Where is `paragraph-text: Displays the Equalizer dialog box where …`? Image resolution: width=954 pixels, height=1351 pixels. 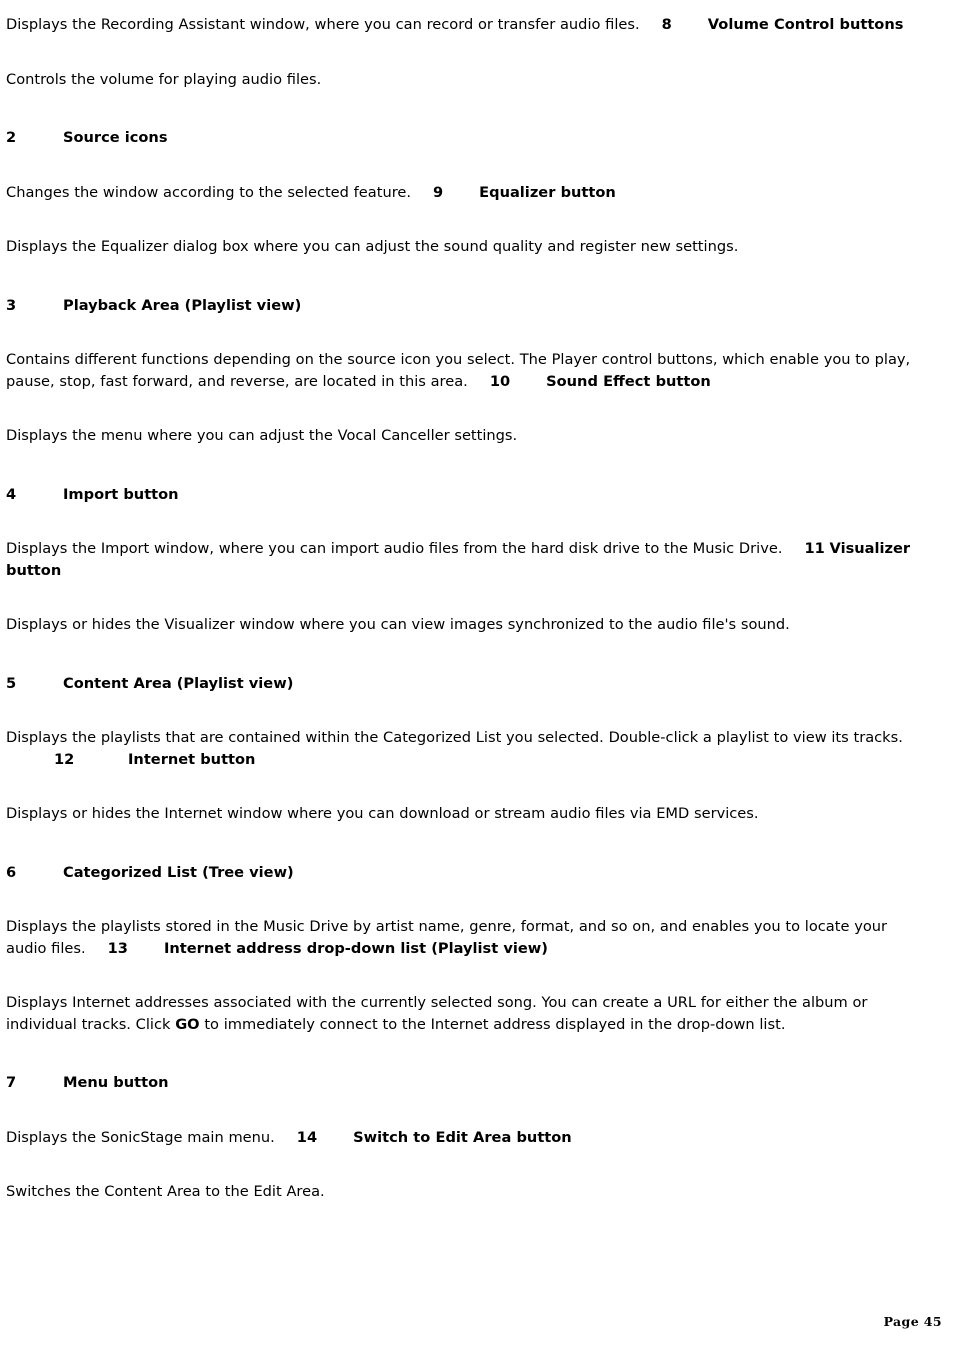
paragraph-text: Displays the Equalizer dialog box where … is located at coordinates (372, 246).